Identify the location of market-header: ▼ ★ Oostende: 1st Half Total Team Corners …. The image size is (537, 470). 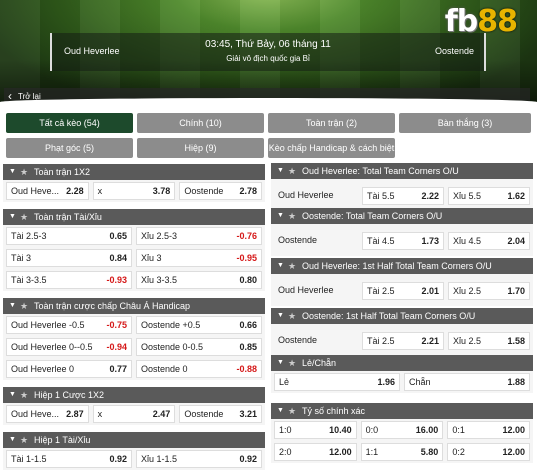
(402, 316).